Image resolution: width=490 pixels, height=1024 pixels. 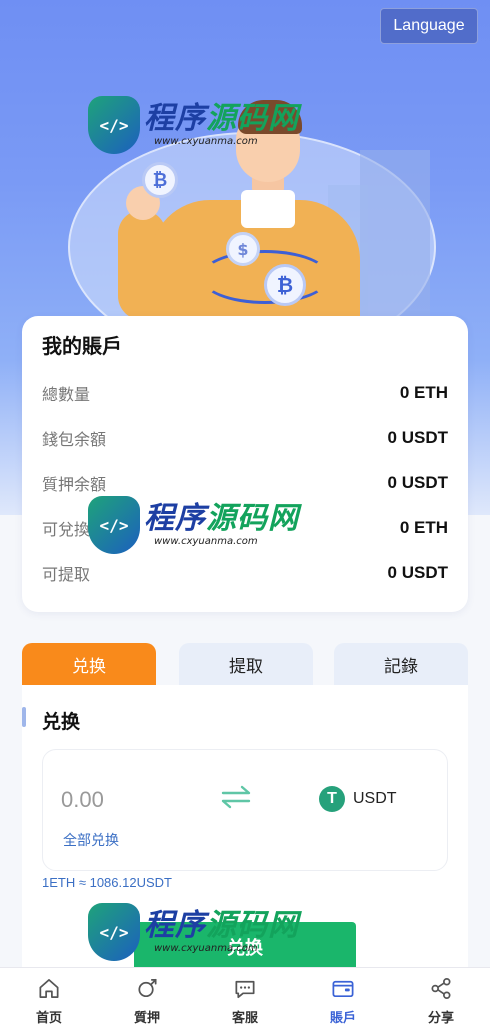 What do you see at coordinates (245, 483) in the screenshot?
I see `account-row-pledge: 質押余額 0 USDT` at bounding box center [245, 483].